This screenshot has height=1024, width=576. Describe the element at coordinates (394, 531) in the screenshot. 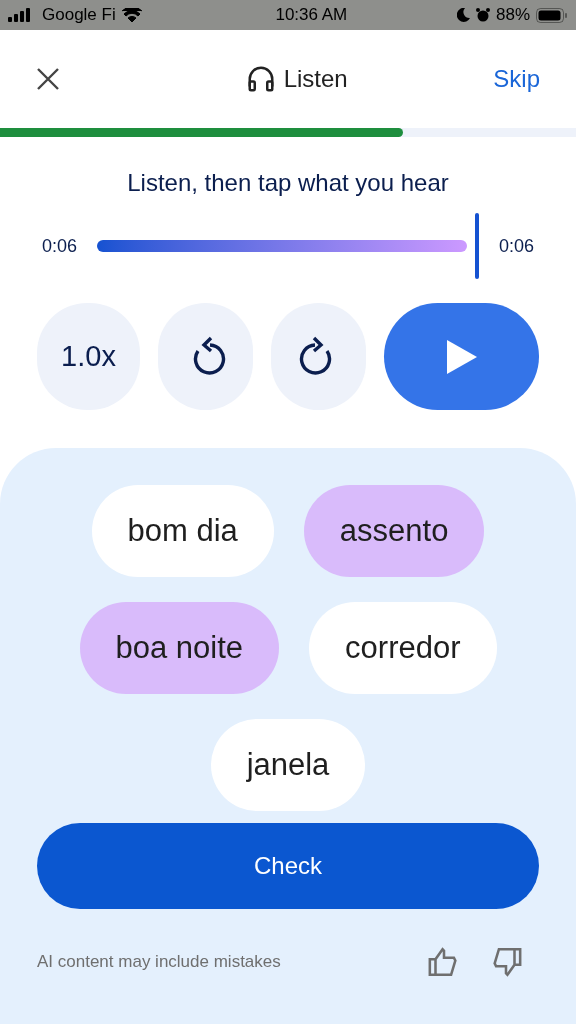

I see `word-chip: assento` at that location.